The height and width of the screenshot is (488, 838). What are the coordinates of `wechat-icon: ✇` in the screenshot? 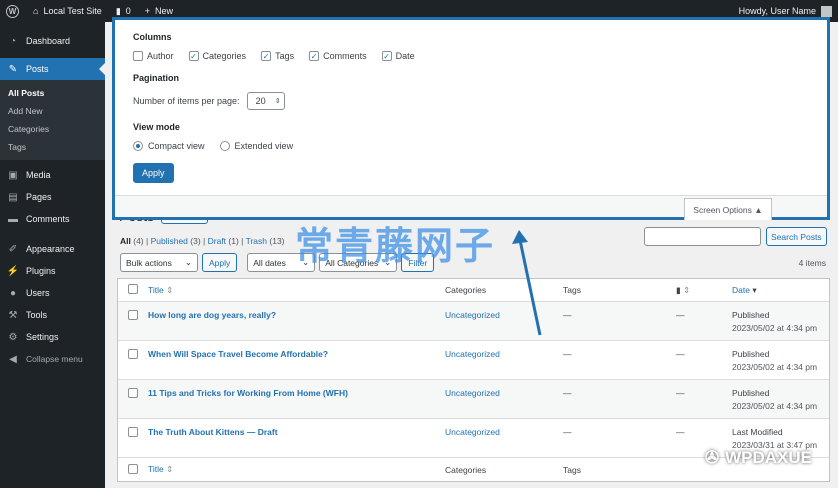 It's located at (712, 457).